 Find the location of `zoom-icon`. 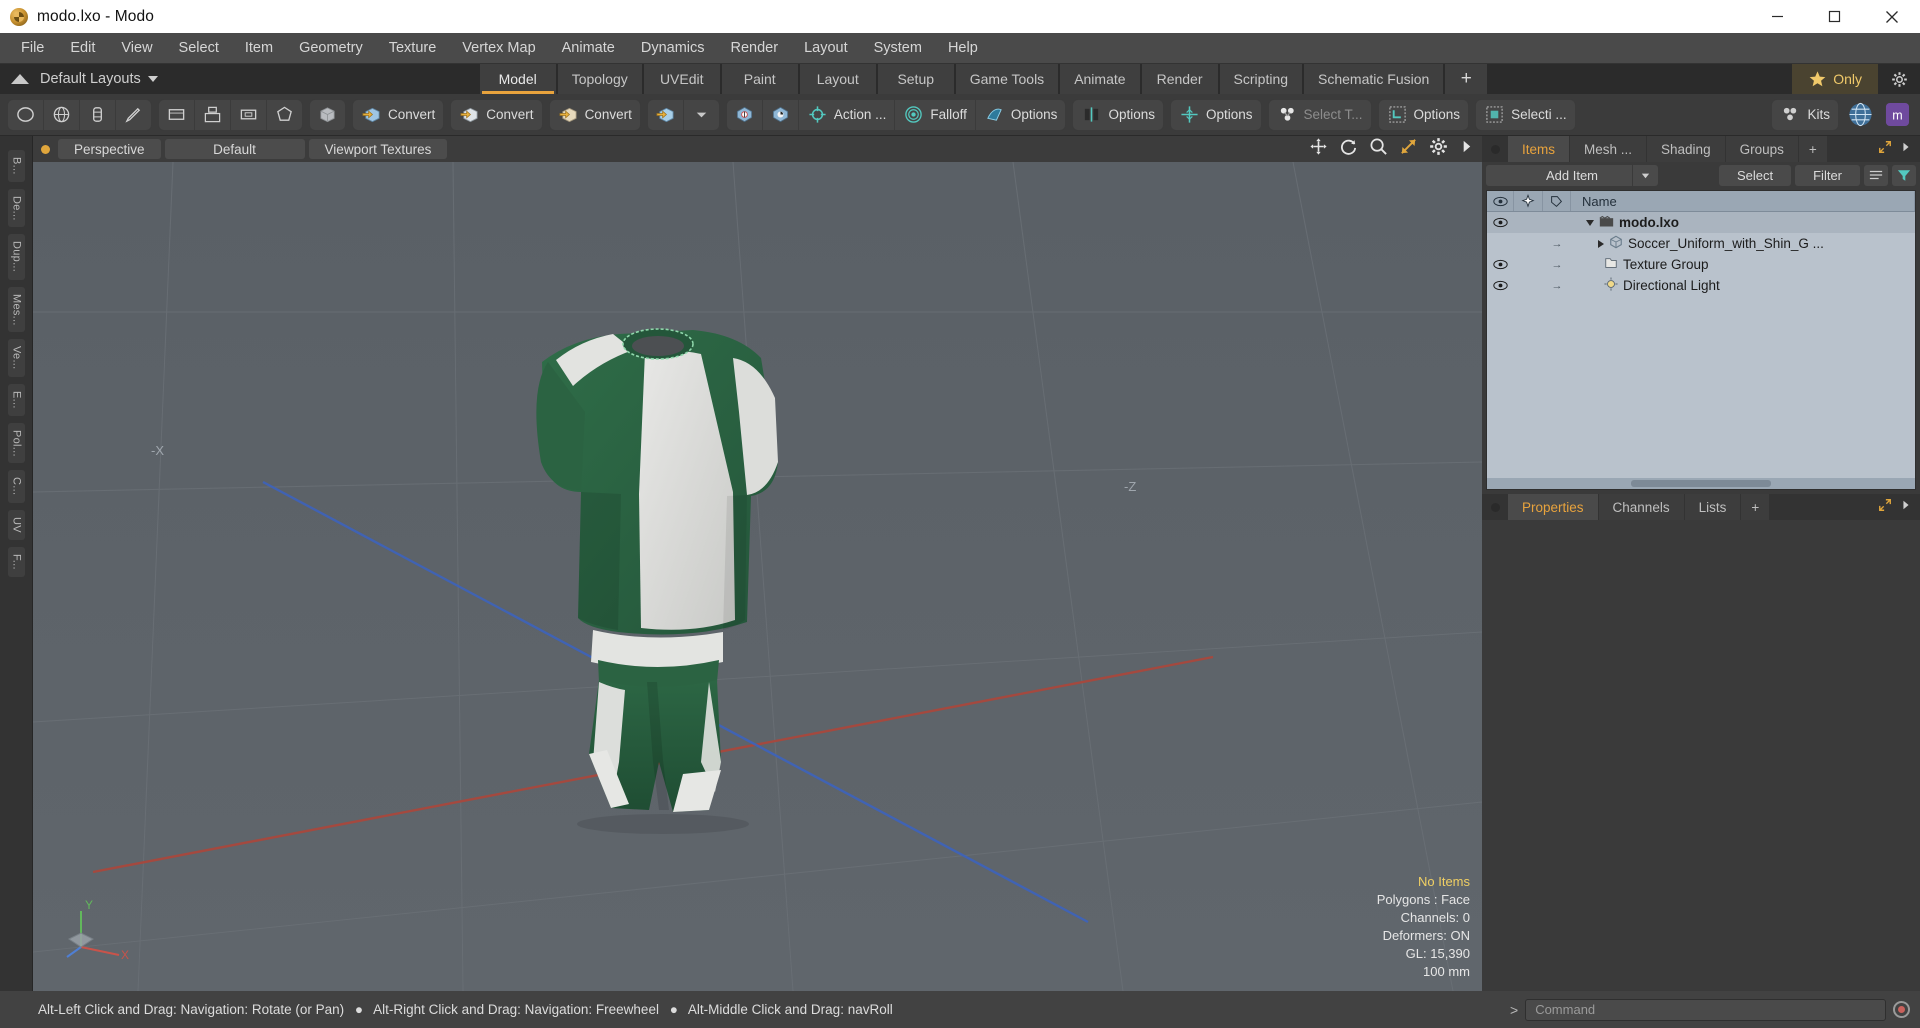

zoom-icon is located at coordinates (1378, 149).